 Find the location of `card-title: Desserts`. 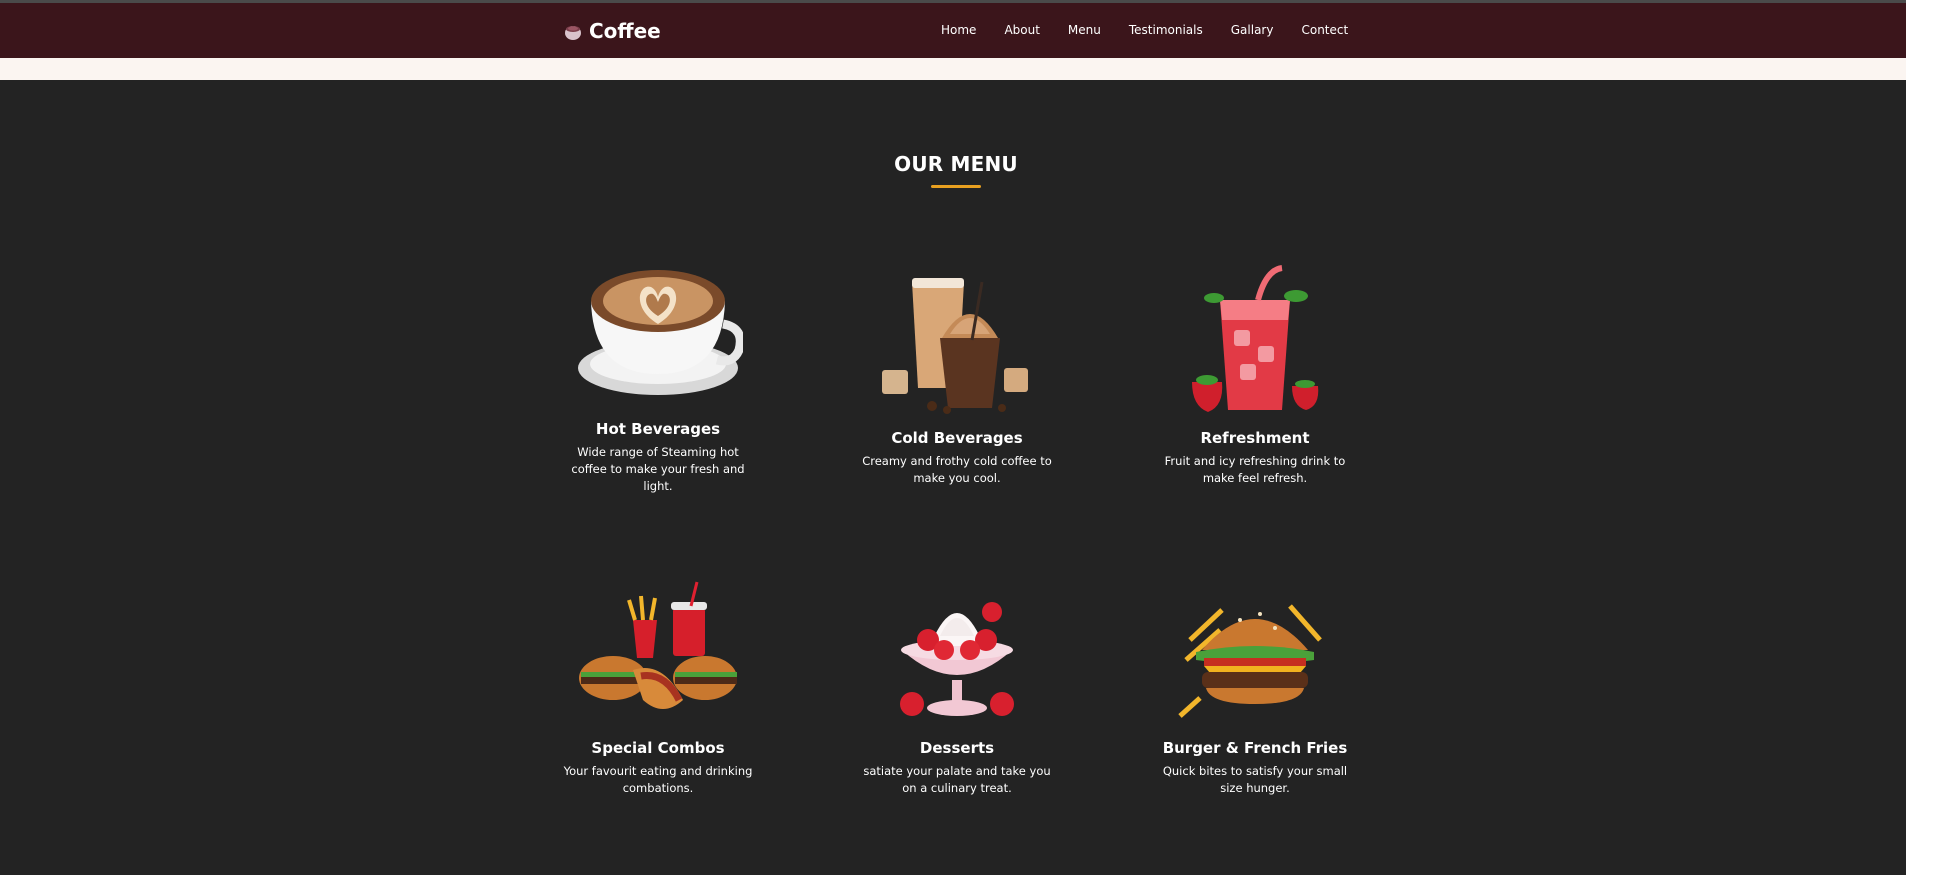

card-title: Desserts is located at coordinates (957, 748).